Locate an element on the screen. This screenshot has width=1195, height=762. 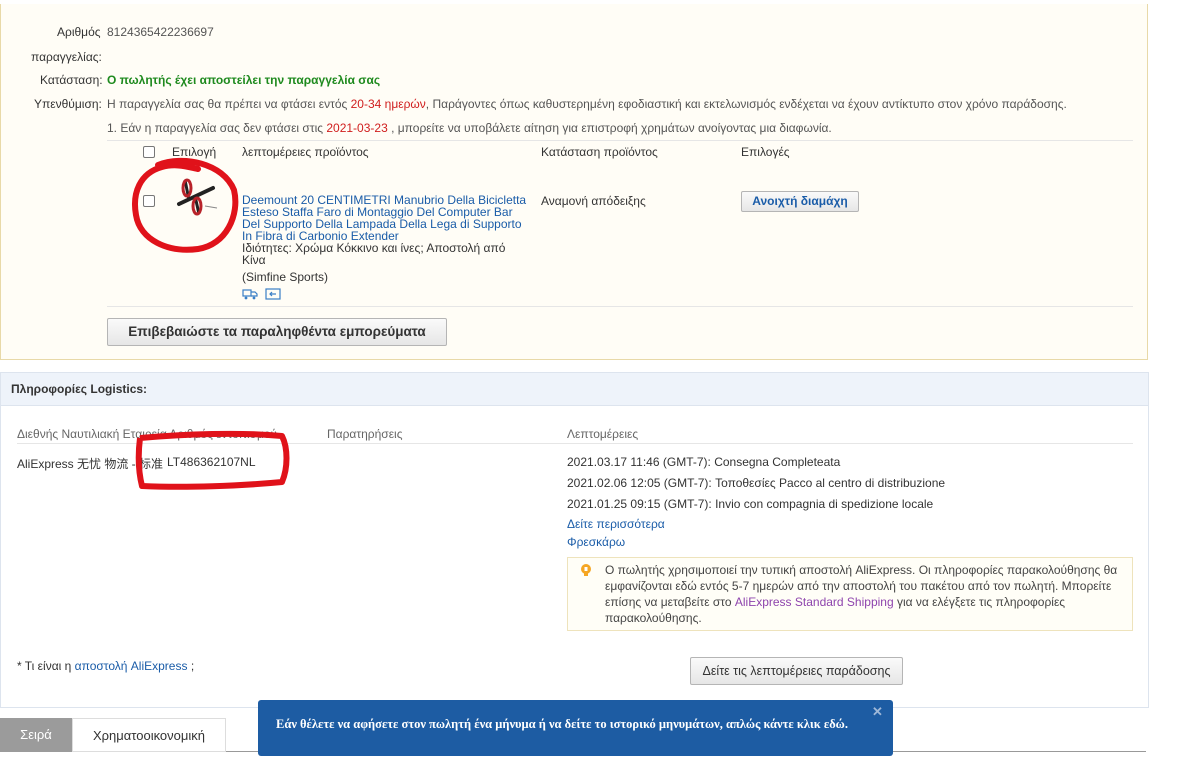
status-label: Κατάσταση: is located at coordinates (71, 80).